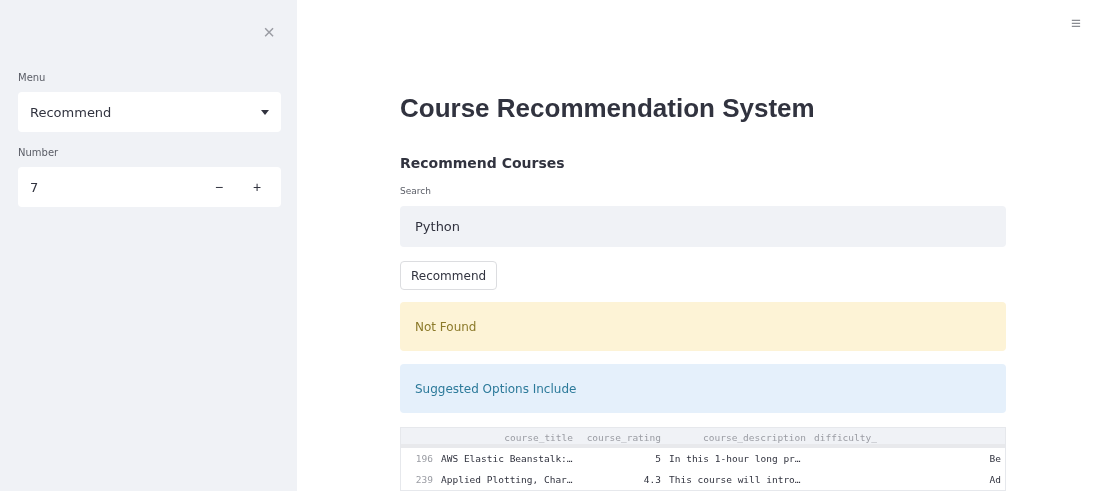  I want to click on search-label: Search, so click(416, 191).